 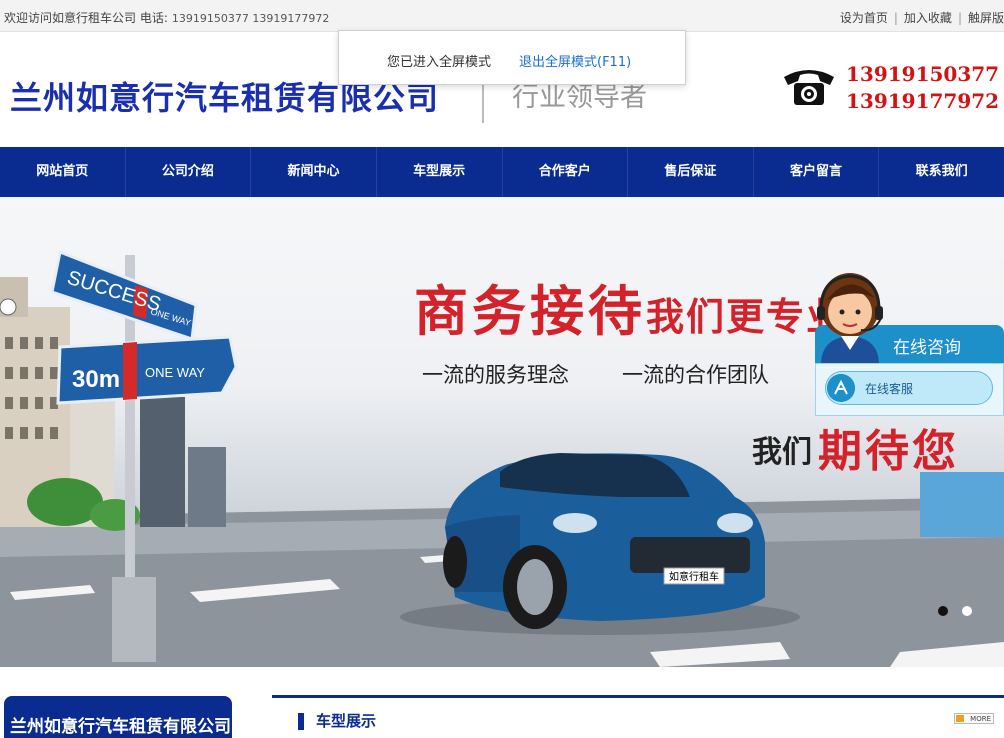 I want to click on more-button: MORE, so click(x=974, y=718).